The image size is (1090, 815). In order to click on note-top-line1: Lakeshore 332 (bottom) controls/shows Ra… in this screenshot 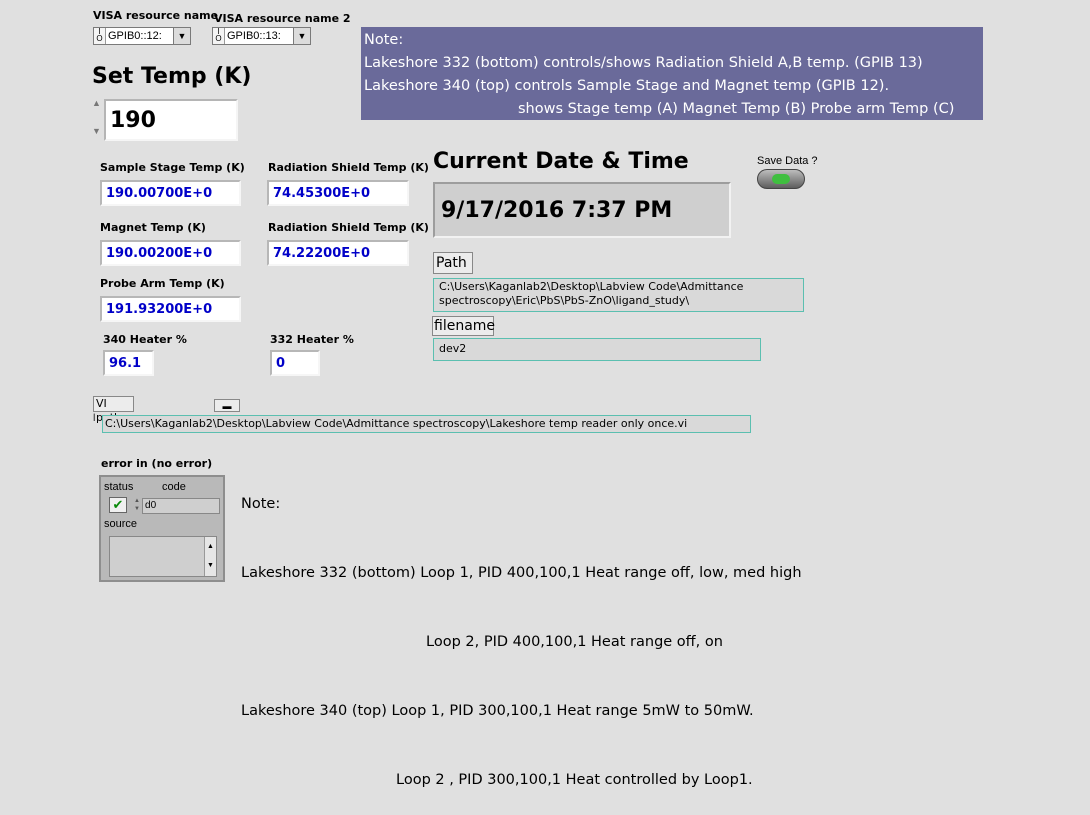, I will do `click(643, 63)`.